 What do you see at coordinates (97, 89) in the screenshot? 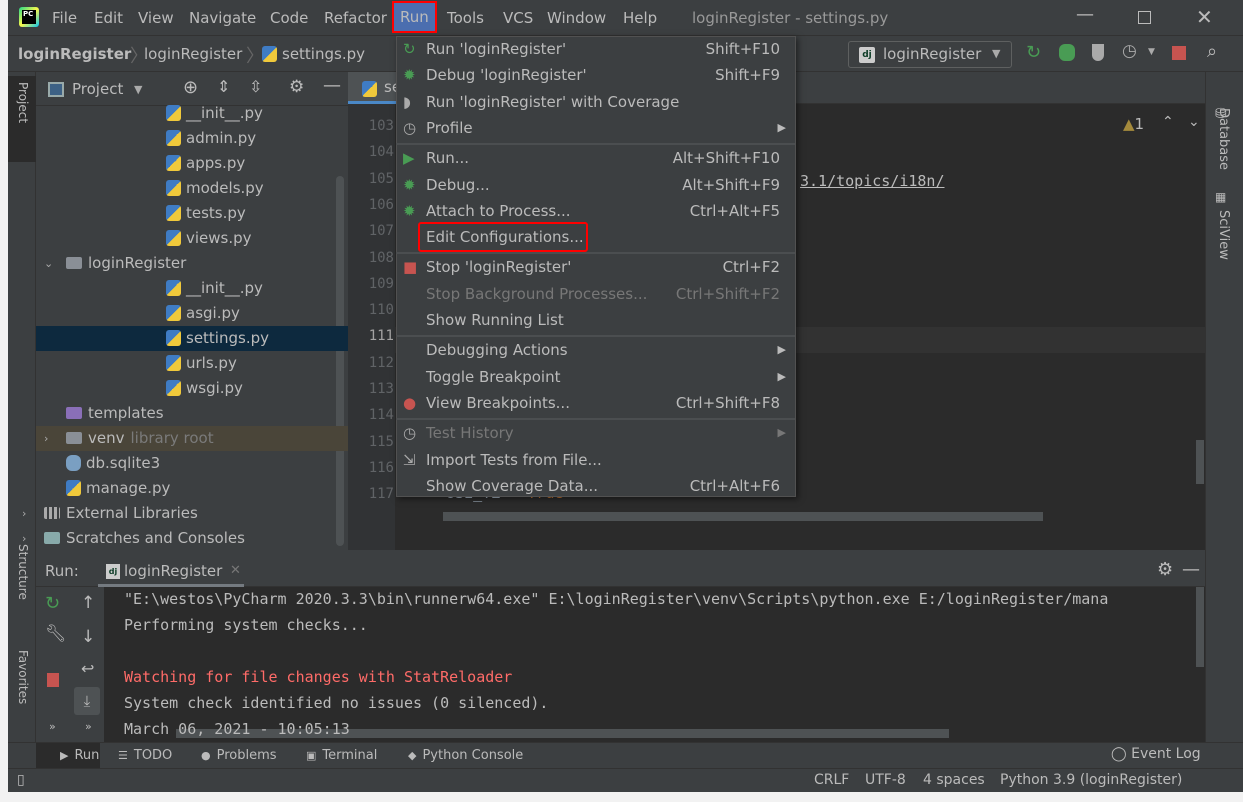
I see `project-view-selector: Project` at bounding box center [97, 89].